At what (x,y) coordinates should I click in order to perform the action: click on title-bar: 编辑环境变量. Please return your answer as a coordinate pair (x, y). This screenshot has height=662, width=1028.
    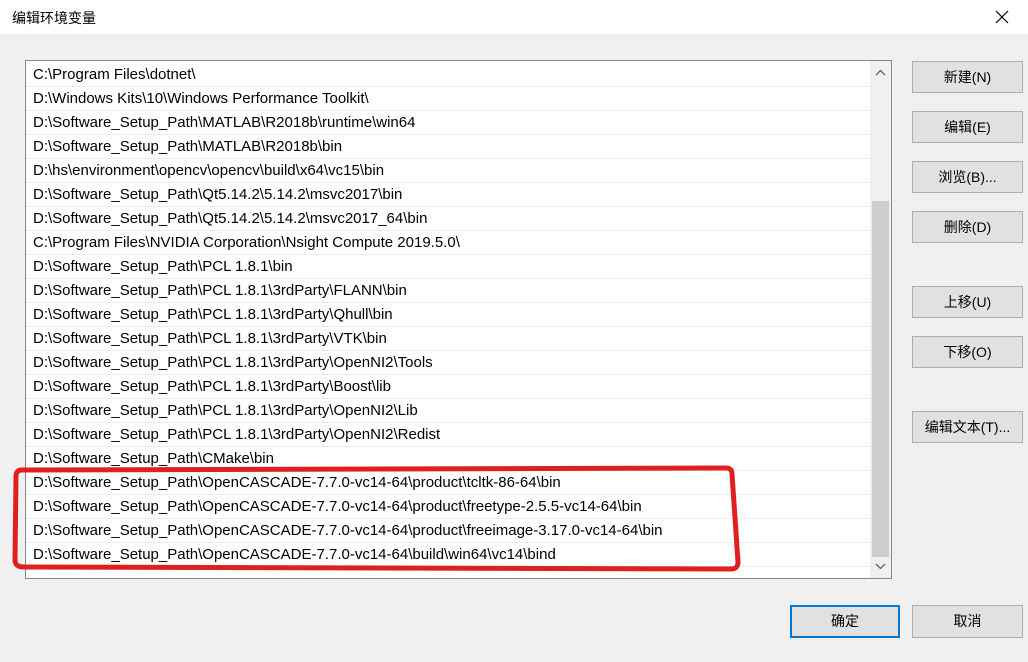
    Looking at the image, I should click on (514, 17).